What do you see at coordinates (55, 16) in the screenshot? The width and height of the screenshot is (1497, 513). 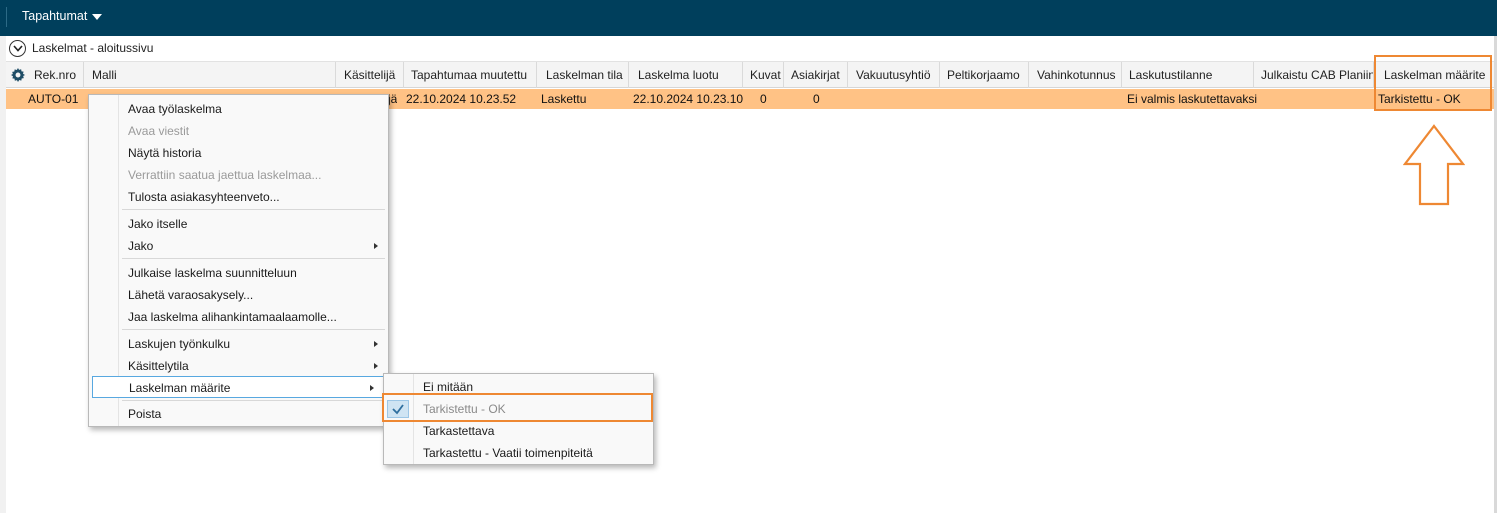 I see `tapahtumat-menu-label: Tapahtumat` at bounding box center [55, 16].